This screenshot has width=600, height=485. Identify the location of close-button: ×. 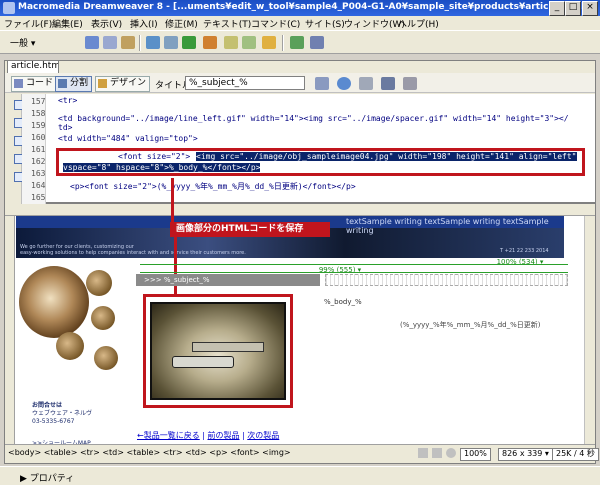
(590, 8).